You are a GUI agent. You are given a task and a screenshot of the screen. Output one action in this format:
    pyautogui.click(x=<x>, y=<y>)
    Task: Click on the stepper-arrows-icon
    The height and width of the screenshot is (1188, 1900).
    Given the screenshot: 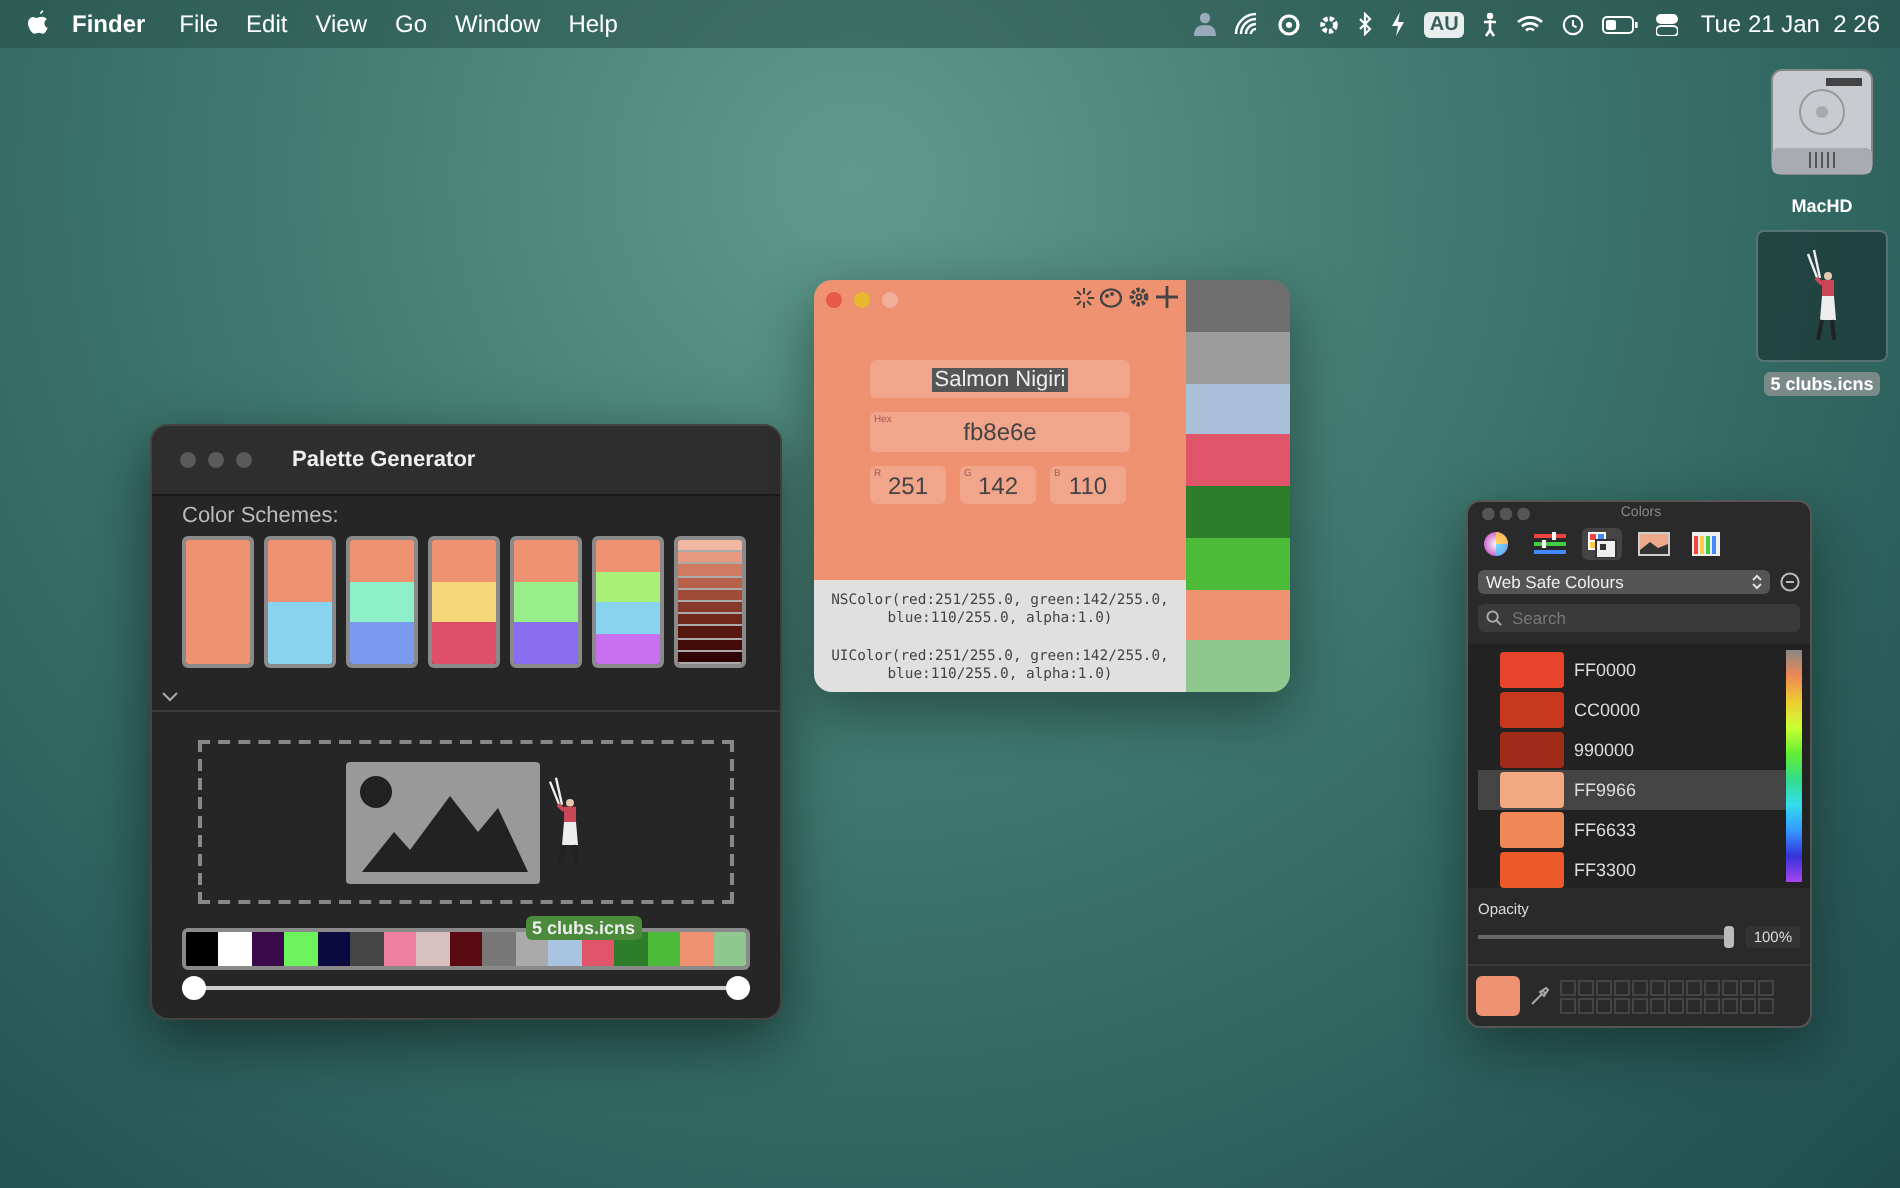 What is the action you would take?
    pyautogui.click(x=1757, y=582)
    